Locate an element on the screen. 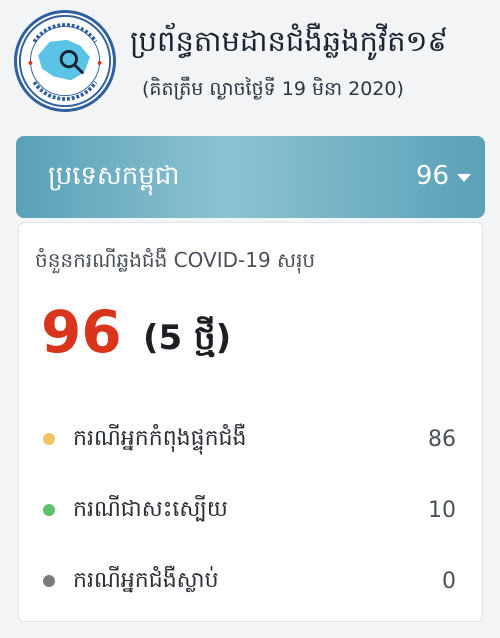 The width and height of the screenshot is (500, 638). stat-value-active: 86 is located at coordinates (442, 439).